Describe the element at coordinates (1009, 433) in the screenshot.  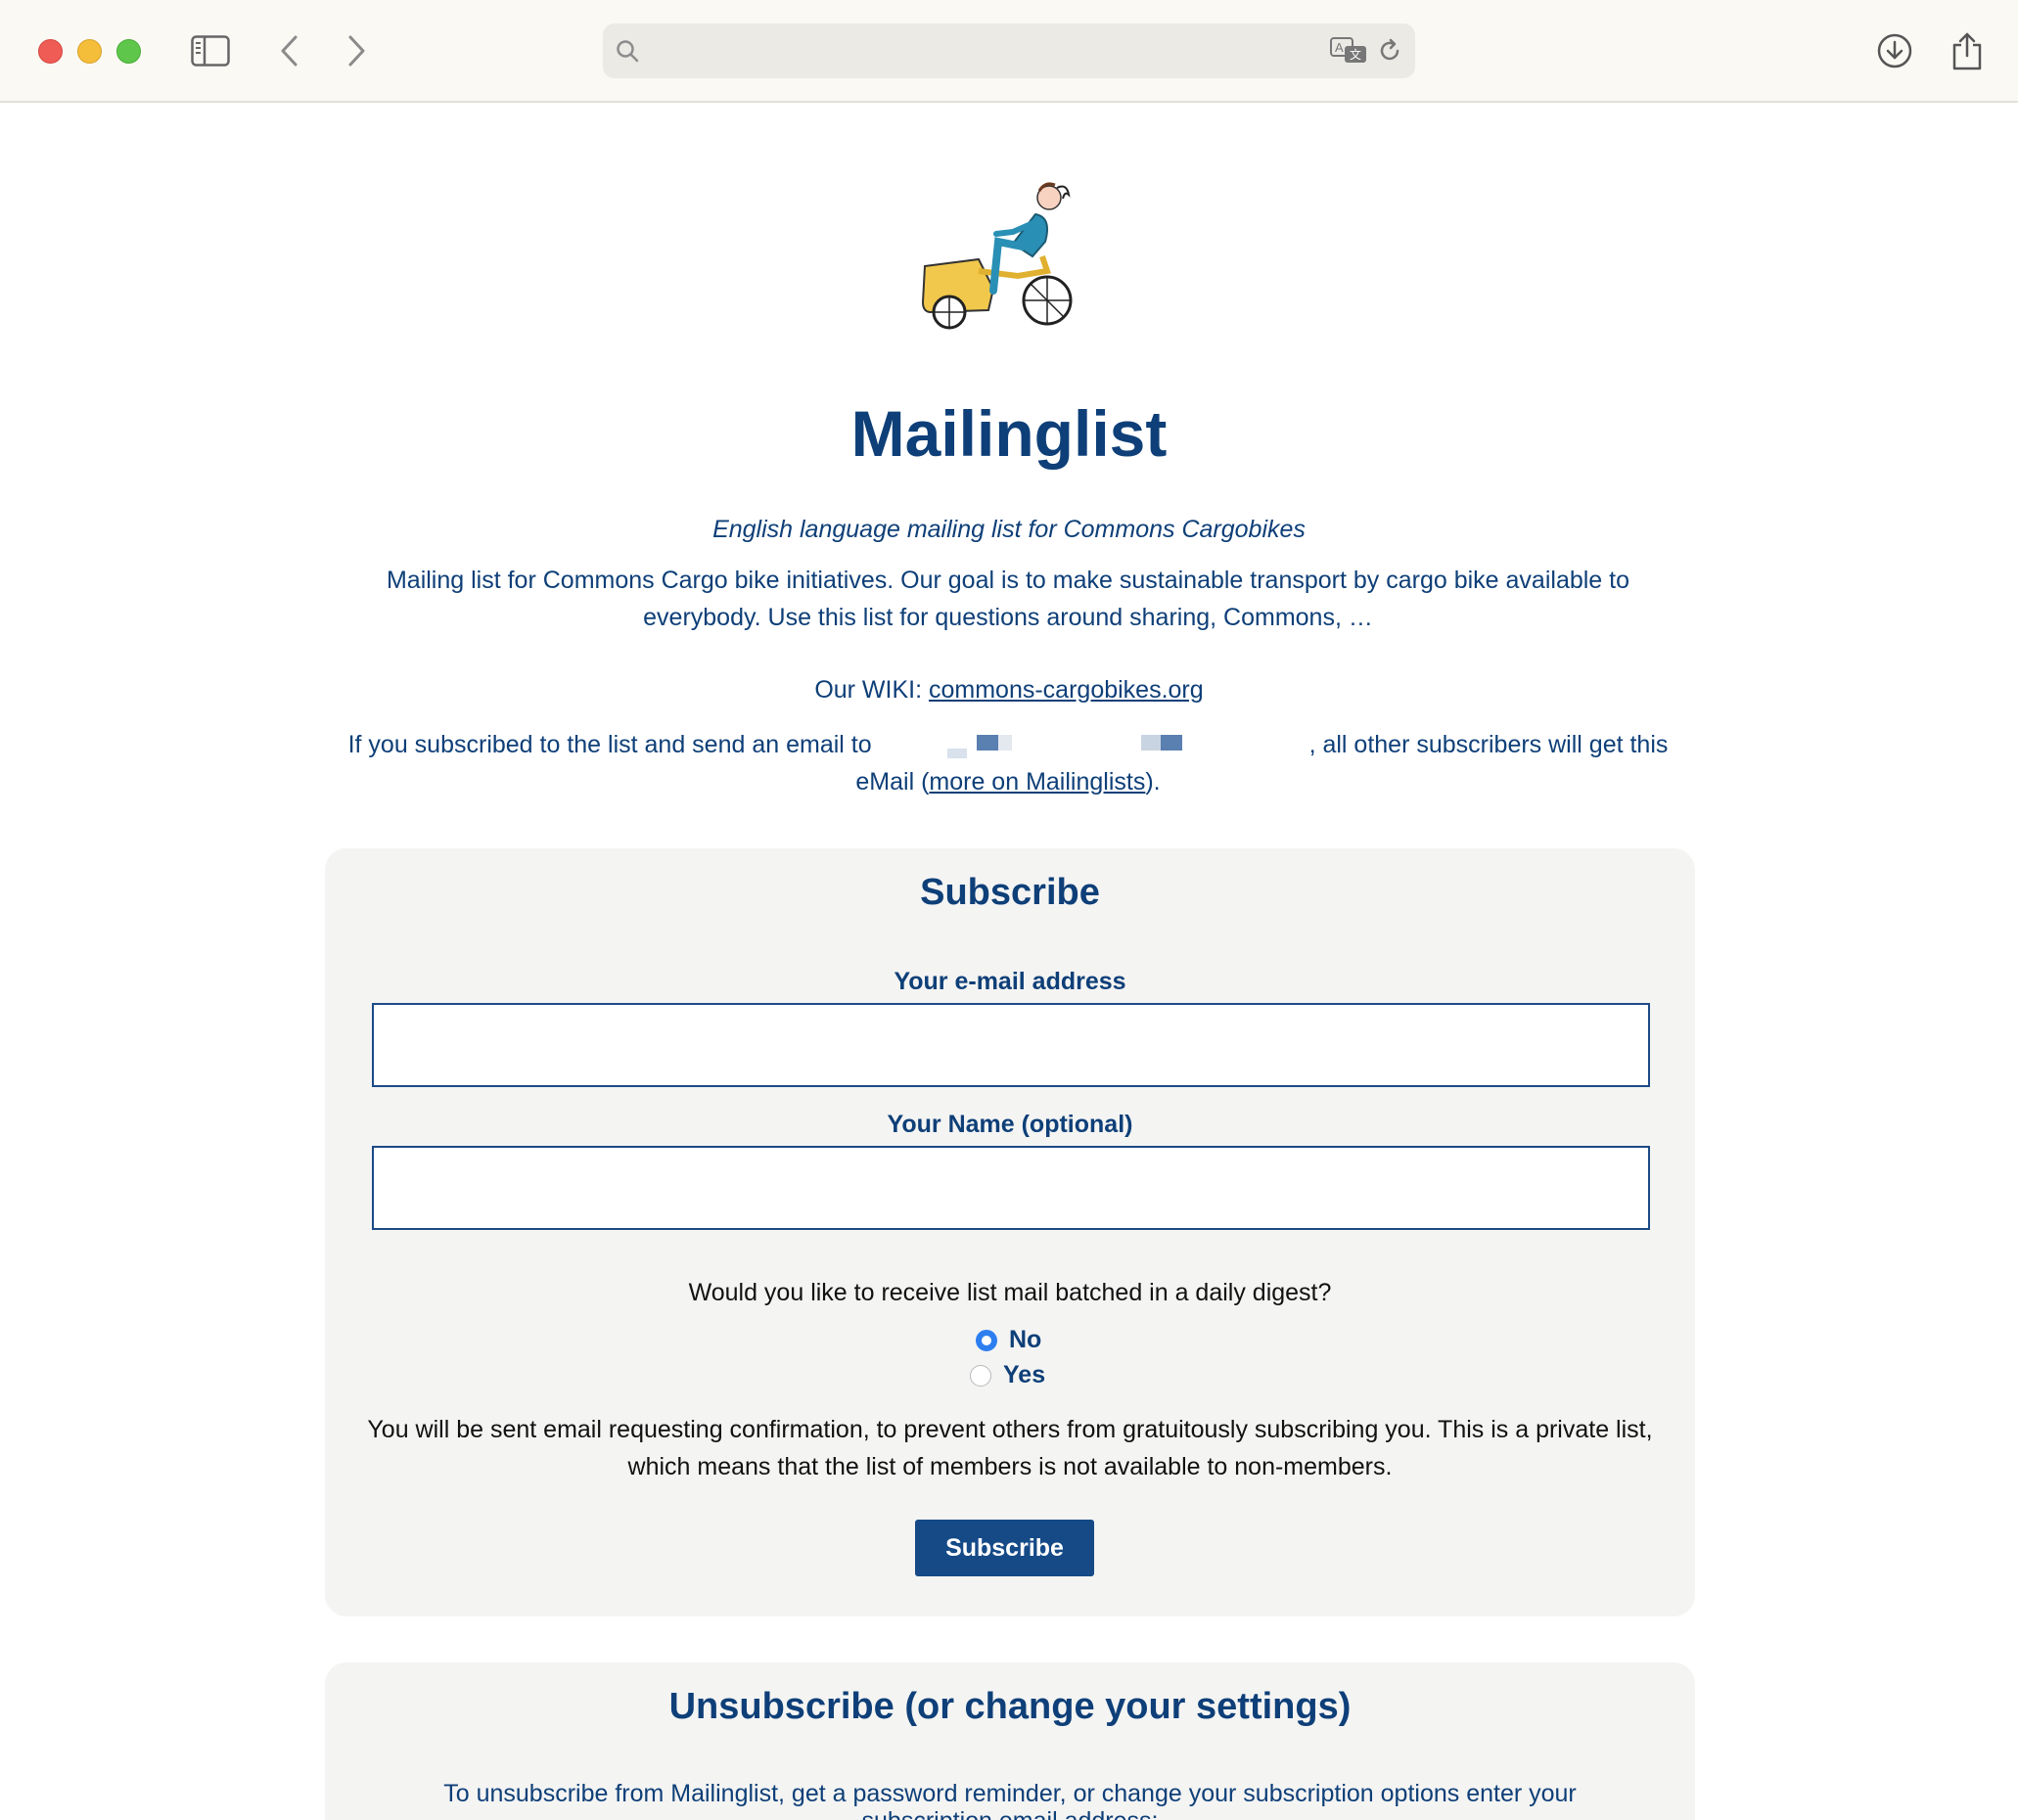
I see `page-title: Mailinglist` at that location.